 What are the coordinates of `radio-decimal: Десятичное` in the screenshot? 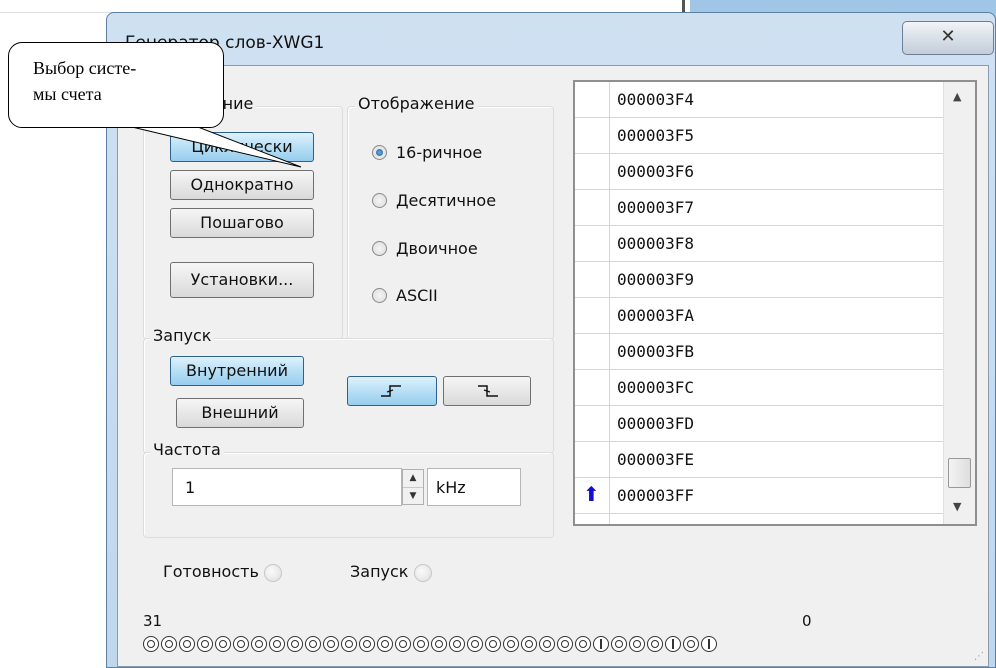 It's located at (434, 200).